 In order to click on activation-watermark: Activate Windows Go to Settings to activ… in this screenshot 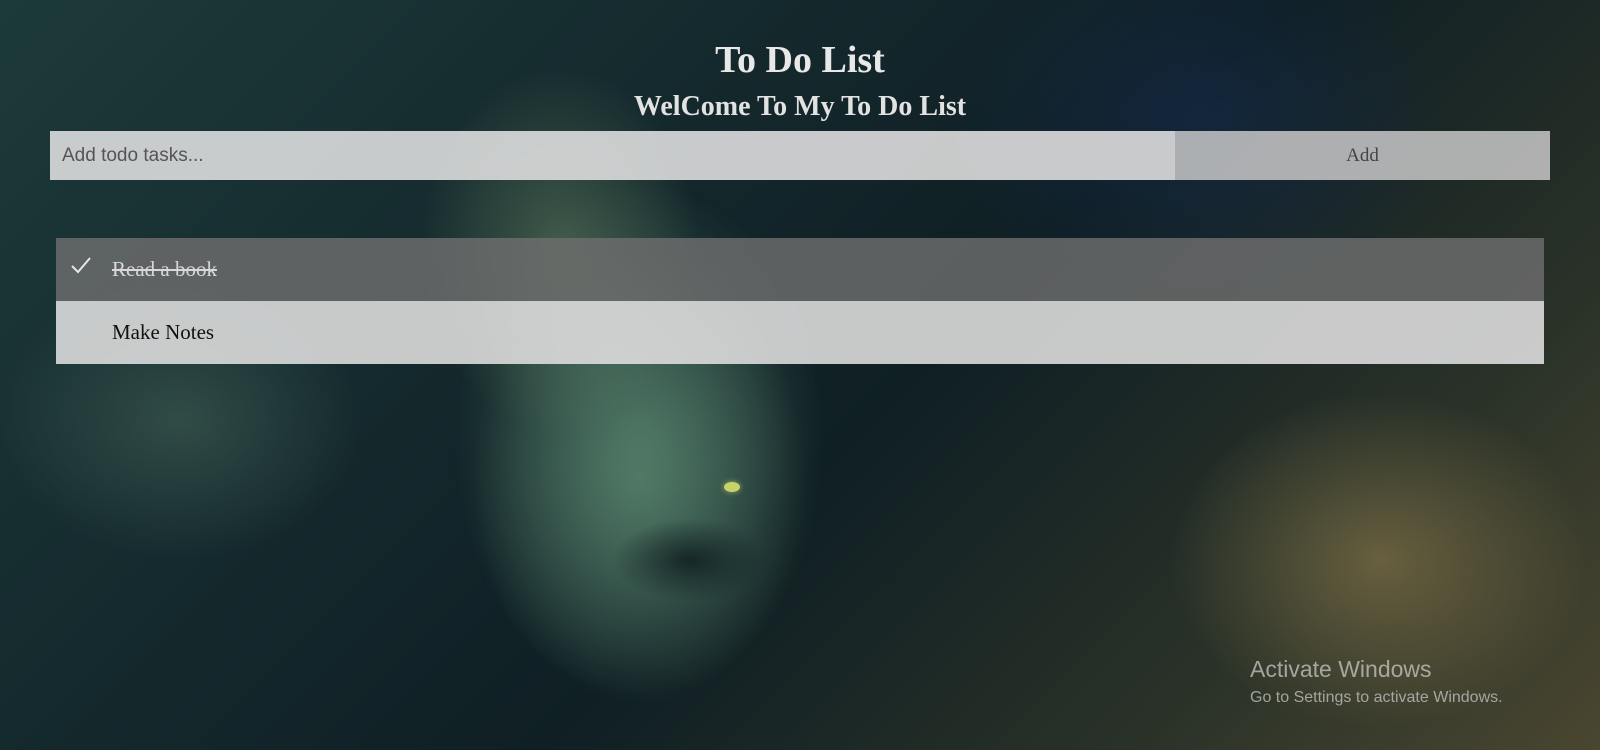, I will do `click(1376, 682)`.